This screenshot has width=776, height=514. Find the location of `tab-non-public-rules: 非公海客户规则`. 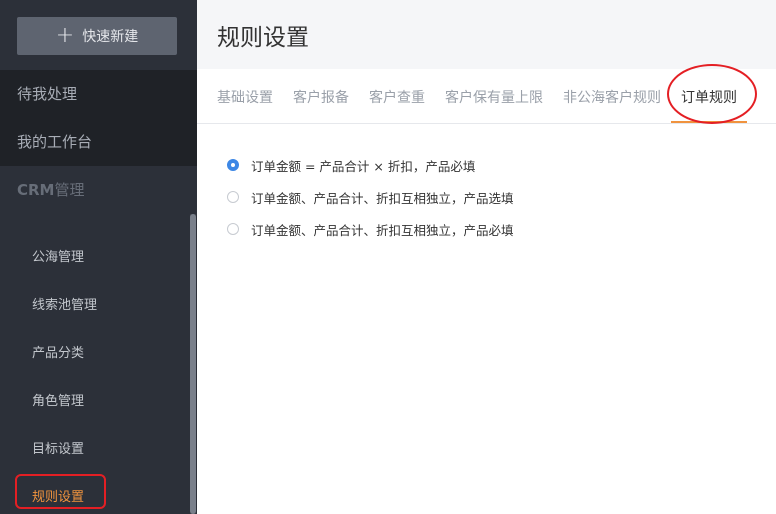

tab-non-public-rules: 非公海客户规则 is located at coordinates (612, 97).